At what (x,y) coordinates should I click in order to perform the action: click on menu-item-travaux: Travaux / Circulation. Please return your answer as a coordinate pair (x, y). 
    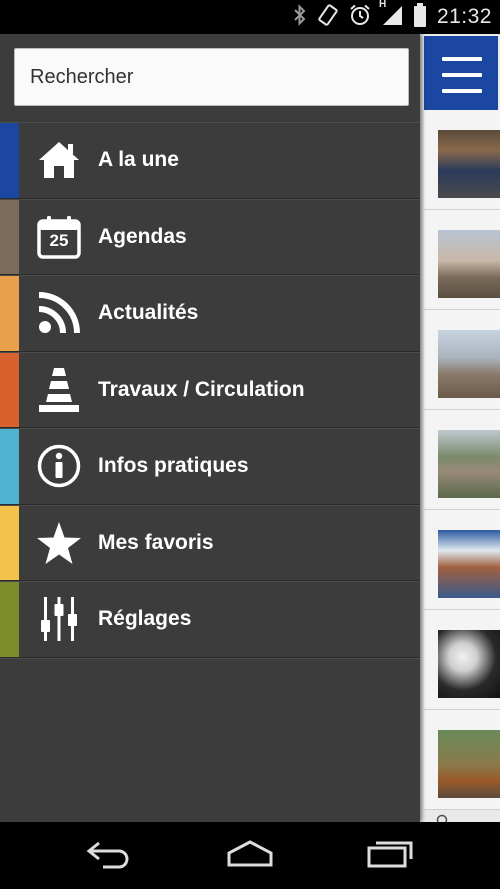
    Looking at the image, I should click on (210, 389).